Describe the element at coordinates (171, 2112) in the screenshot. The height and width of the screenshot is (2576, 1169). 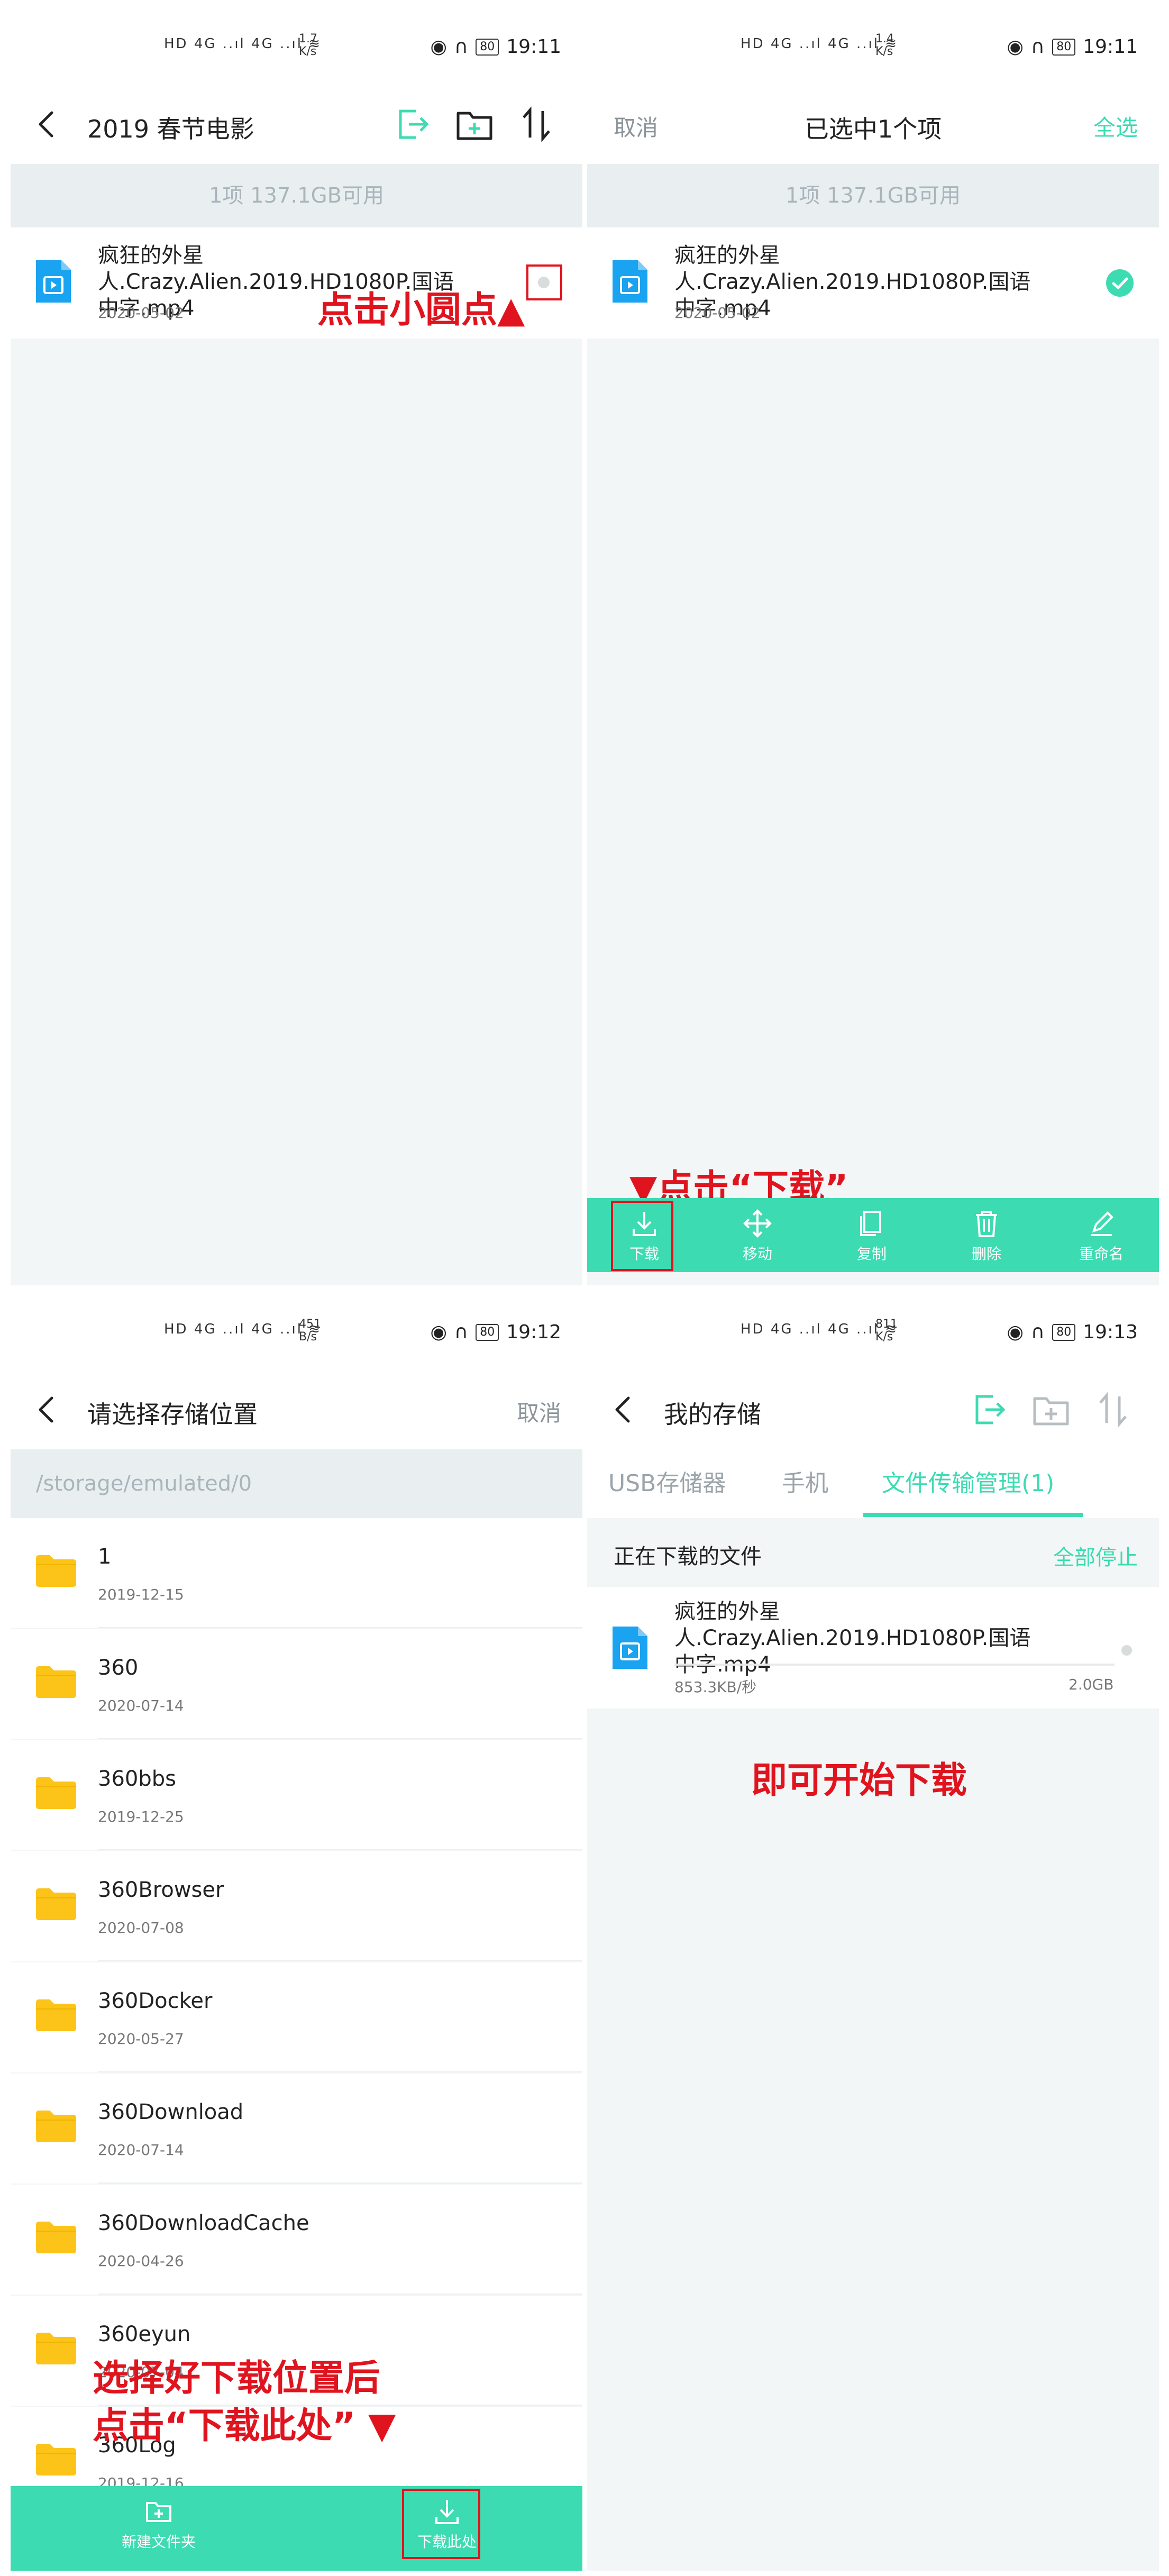
I see `folder-name: 360Download` at that location.